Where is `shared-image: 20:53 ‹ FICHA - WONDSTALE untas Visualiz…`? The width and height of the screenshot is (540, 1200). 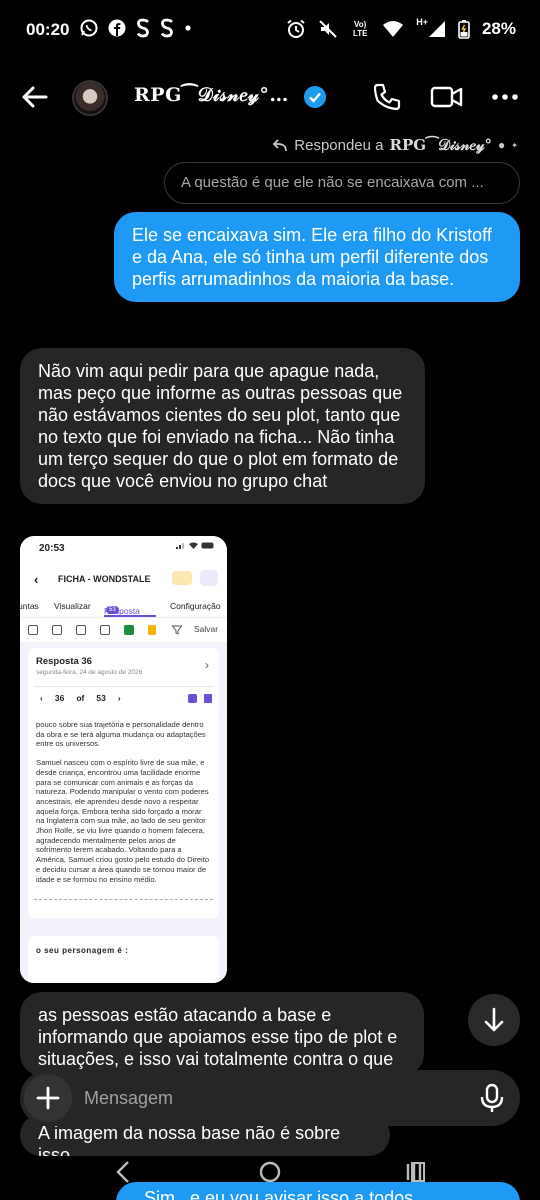 shared-image: 20:53 ‹ FICHA - WONDSTALE untas Visualiz… is located at coordinates (123, 759).